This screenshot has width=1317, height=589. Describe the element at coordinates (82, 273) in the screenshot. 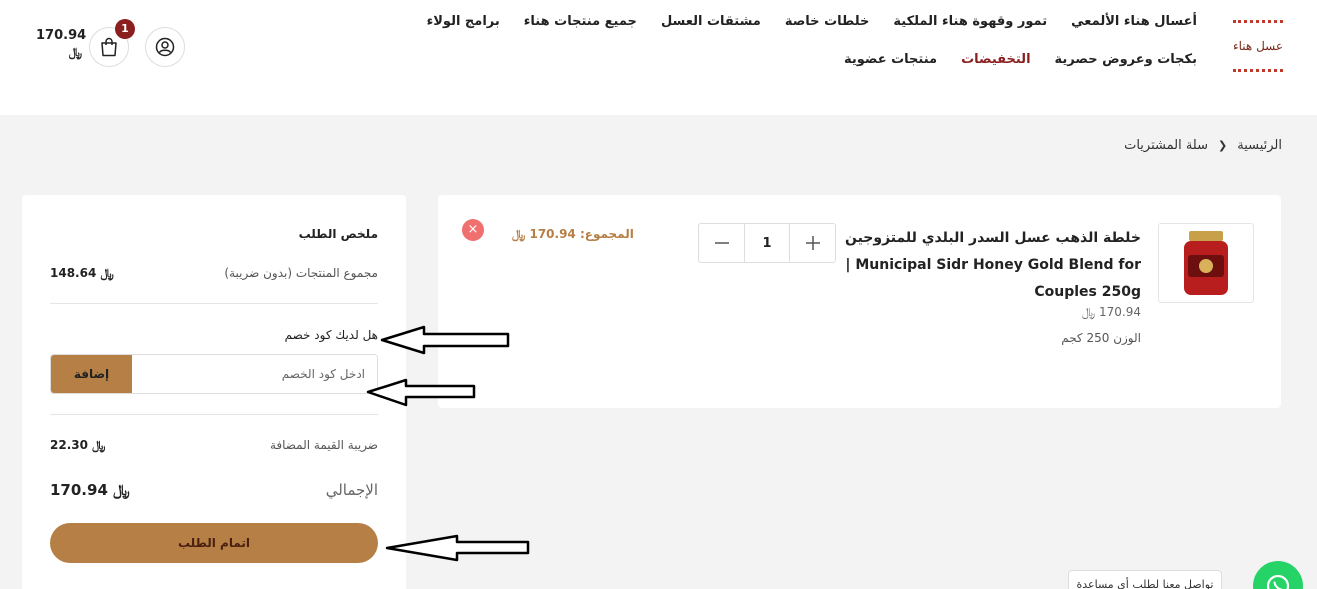

I see `subtotal-value: 148.64 ﷼` at that location.